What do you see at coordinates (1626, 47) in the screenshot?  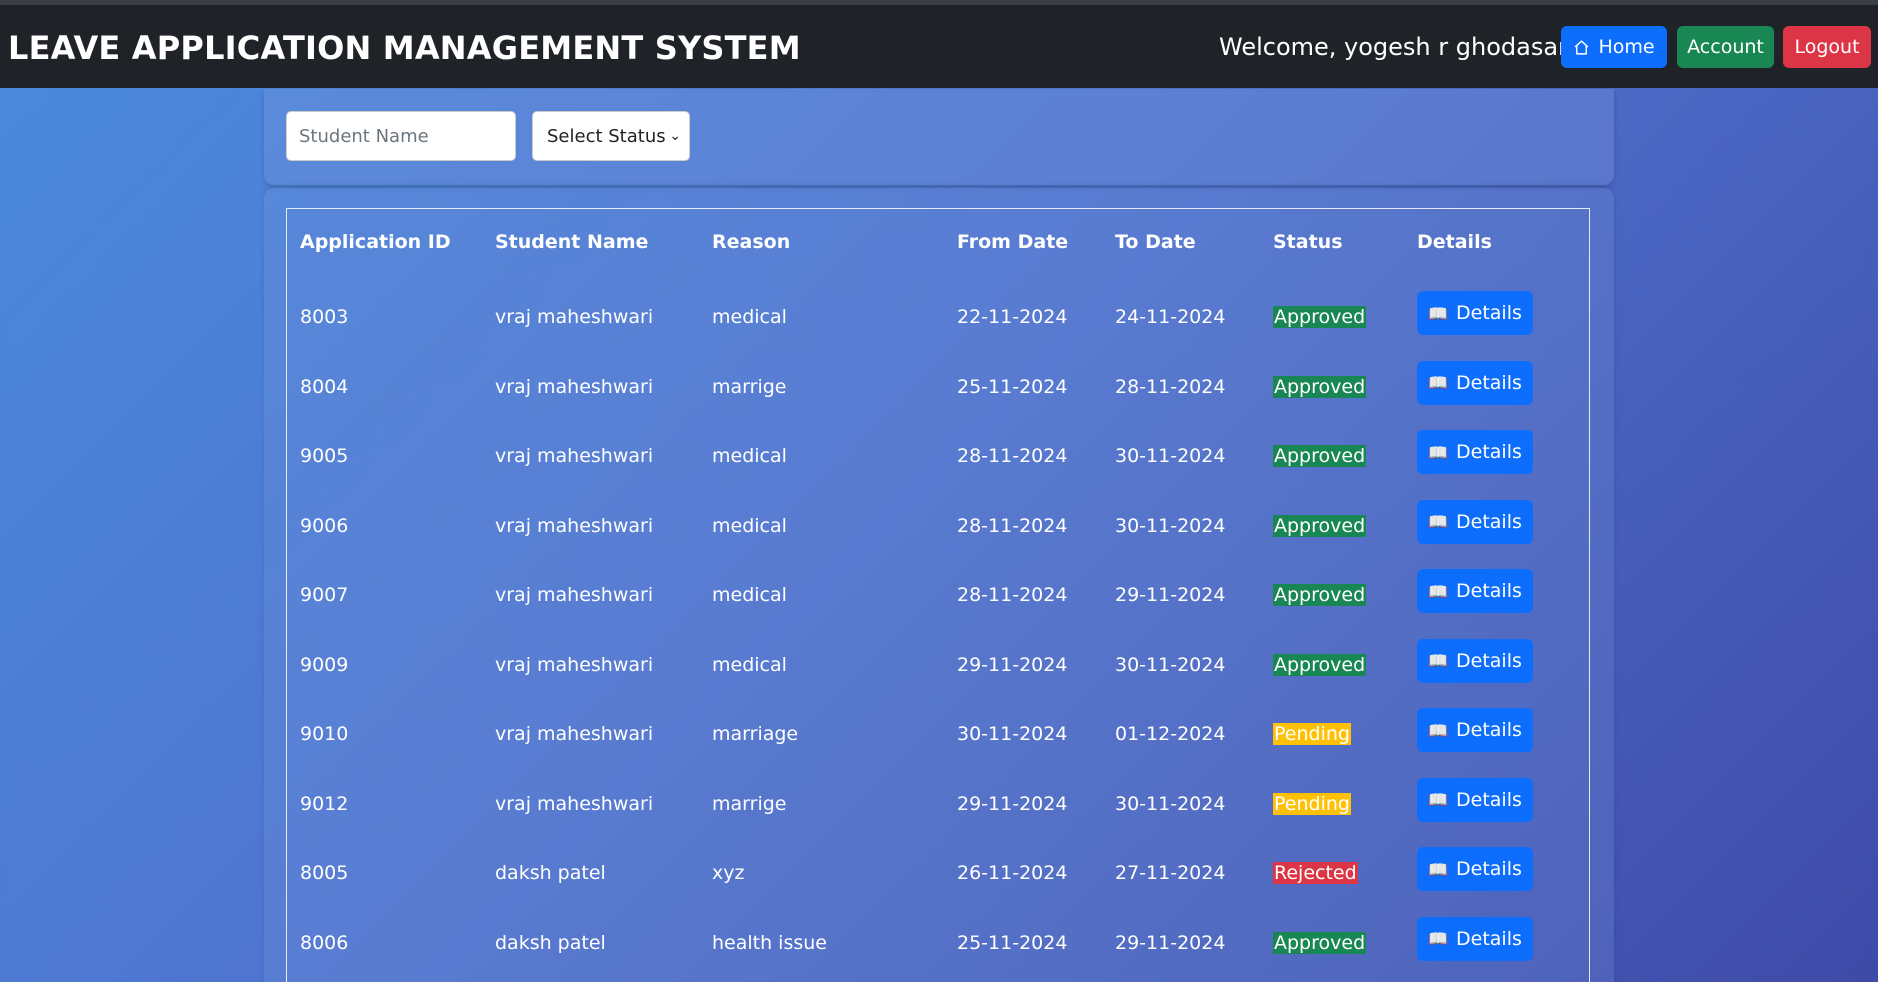 I see `home-label: Home` at bounding box center [1626, 47].